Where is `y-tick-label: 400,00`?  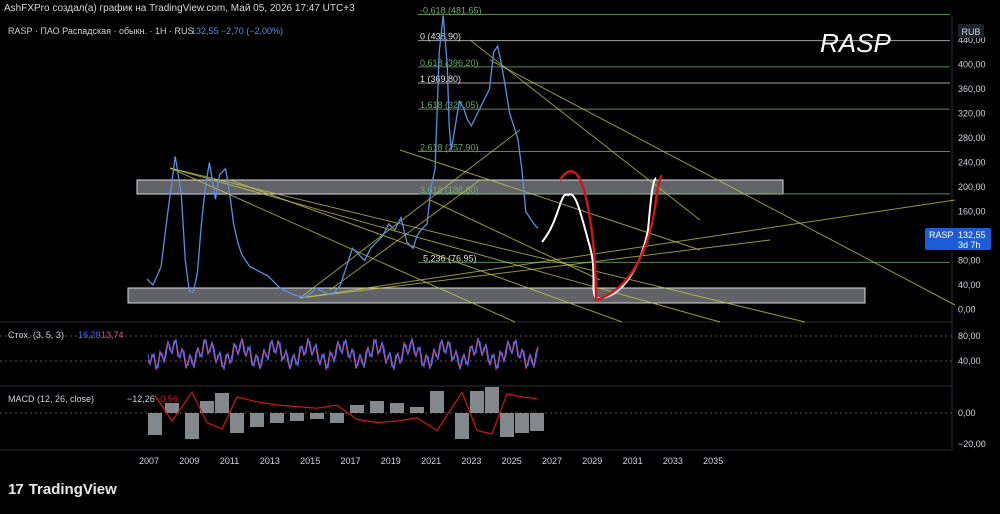
y-tick-label: 400,00 is located at coordinates (972, 65).